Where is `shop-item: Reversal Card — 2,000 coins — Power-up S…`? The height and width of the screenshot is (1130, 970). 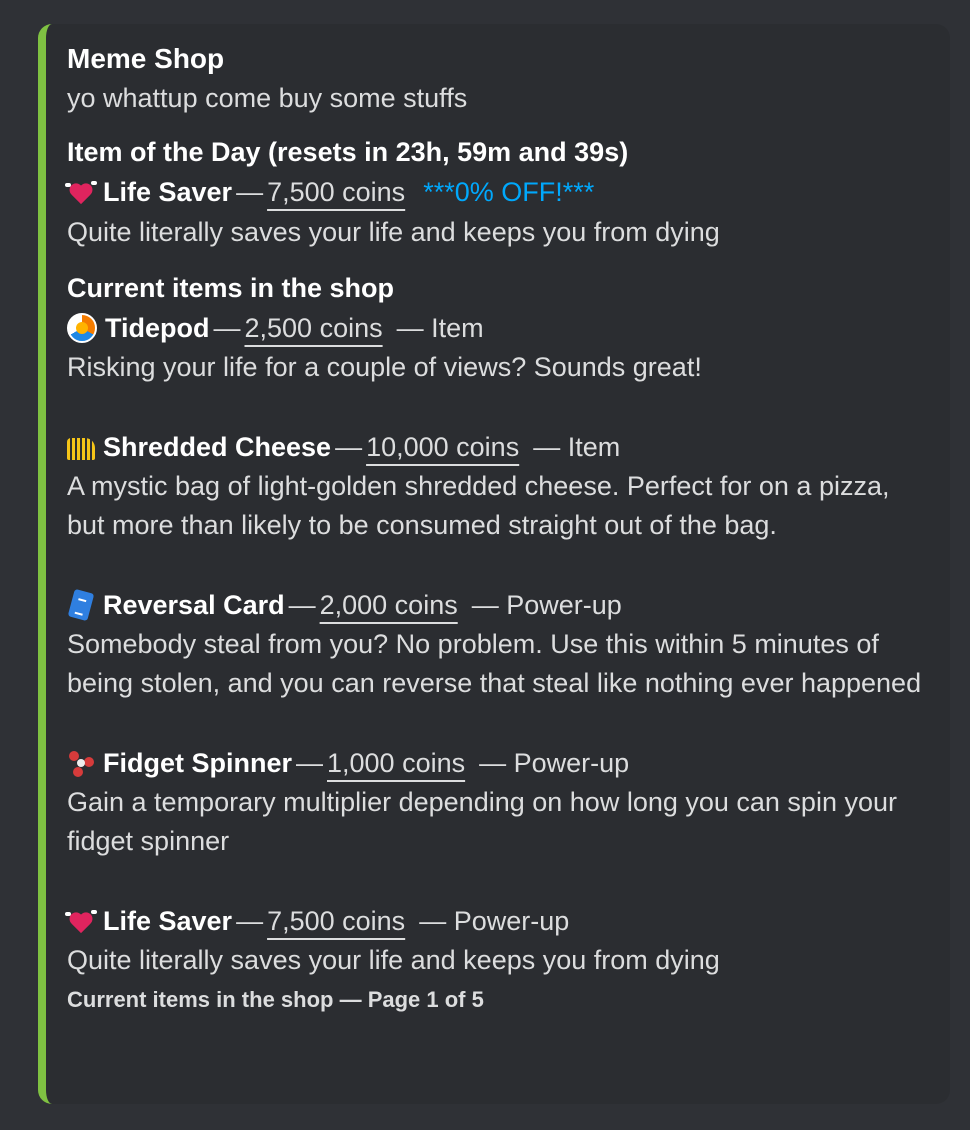
shop-item: Reversal Card — 2,000 coins — Power-up S… is located at coordinates (498, 644).